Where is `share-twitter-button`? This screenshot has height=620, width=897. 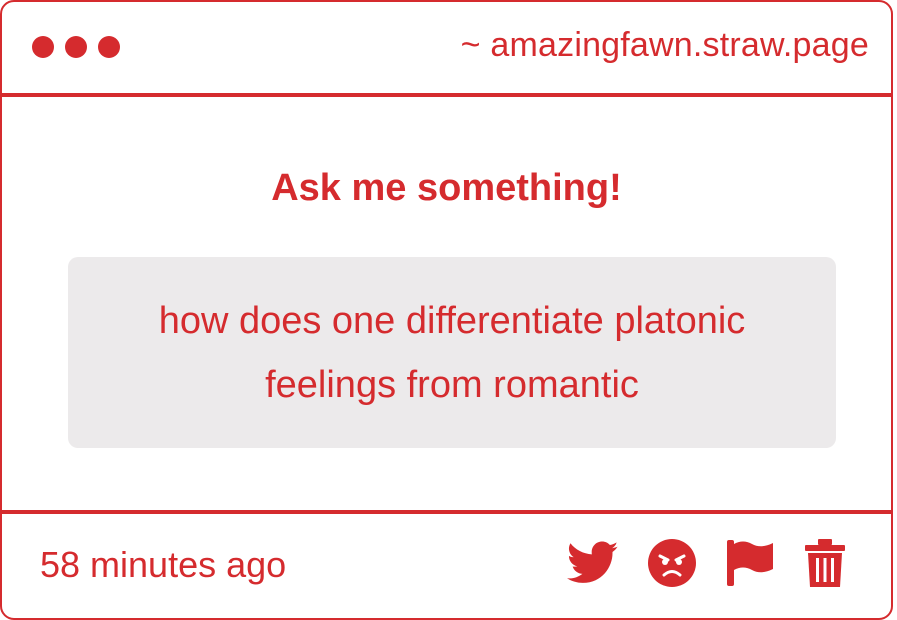 share-twitter-button is located at coordinates (593, 563).